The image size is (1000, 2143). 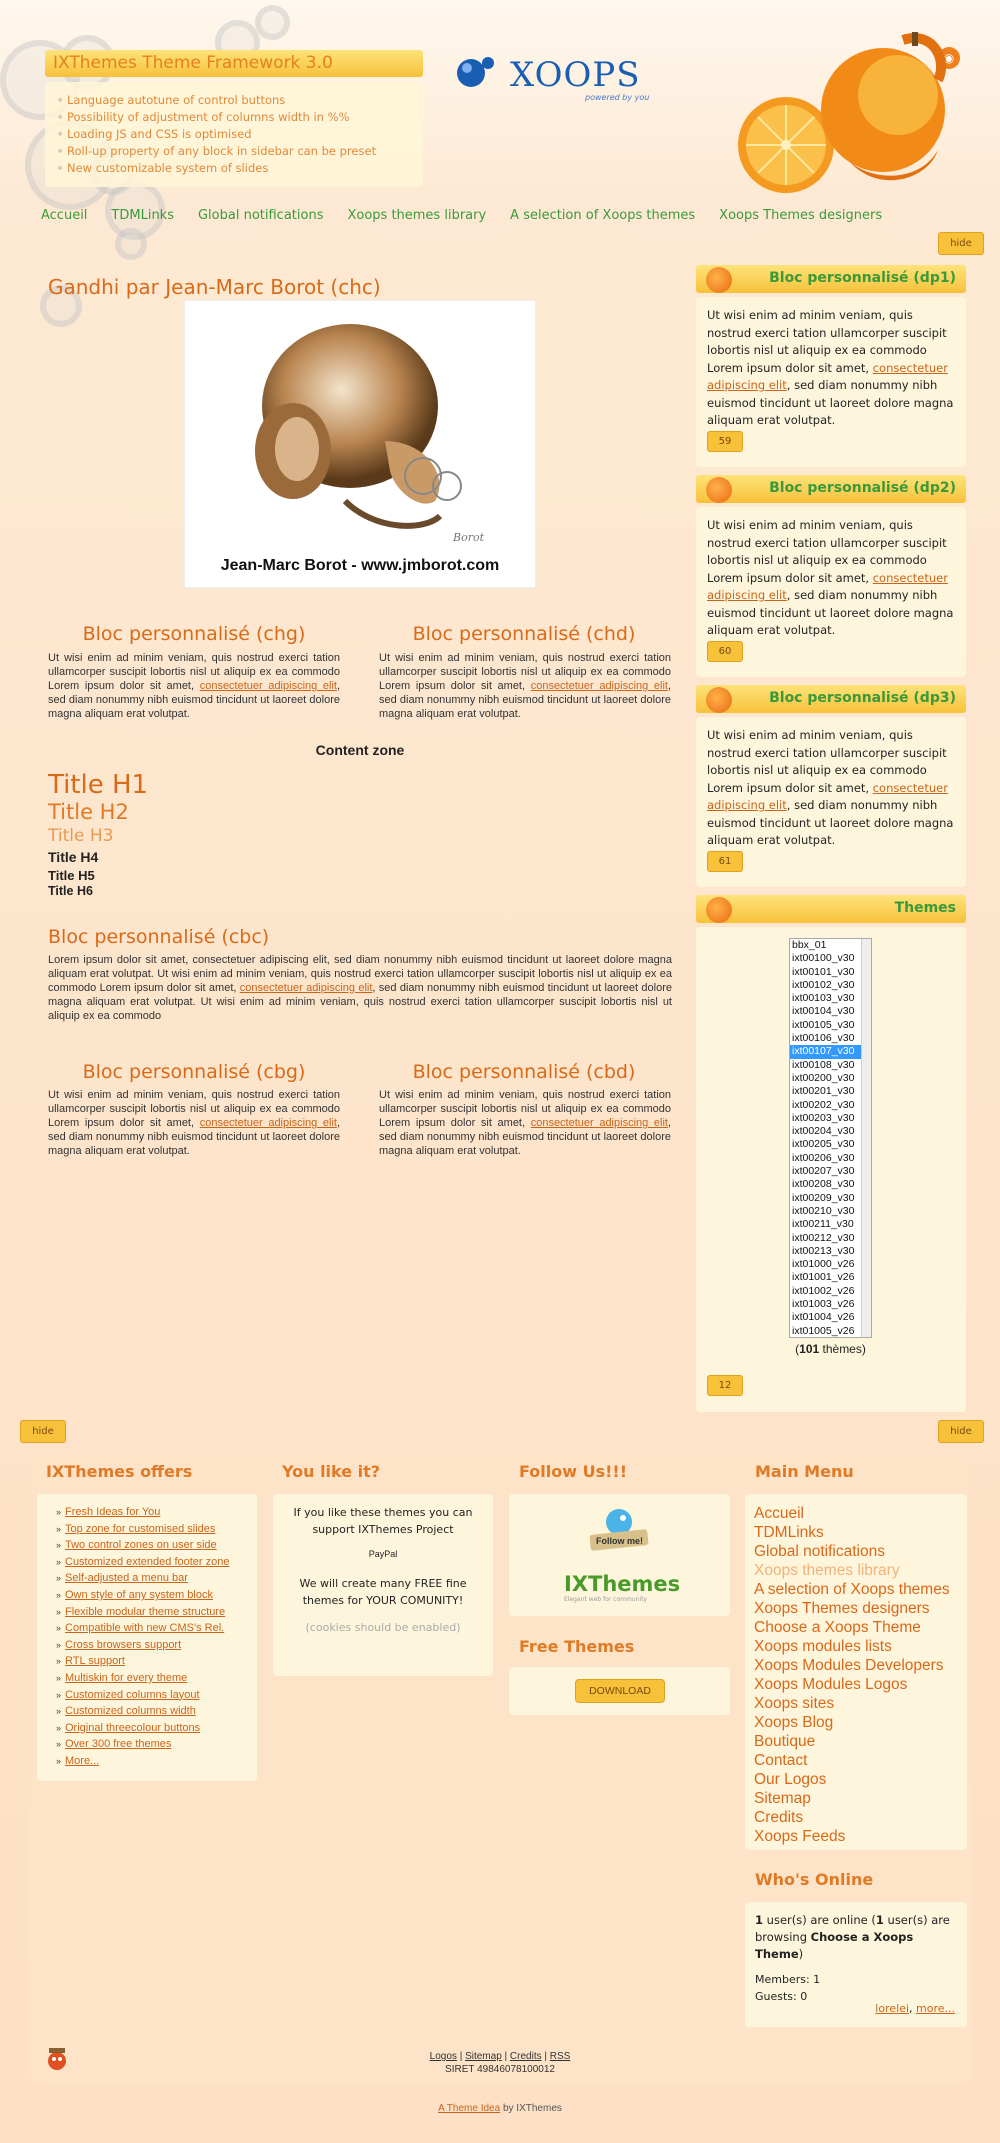 What do you see at coordinates (830, 1184) in the screenshot?
I see `theme-option: ixt00208_v30` at bounding box center [830, 1184].